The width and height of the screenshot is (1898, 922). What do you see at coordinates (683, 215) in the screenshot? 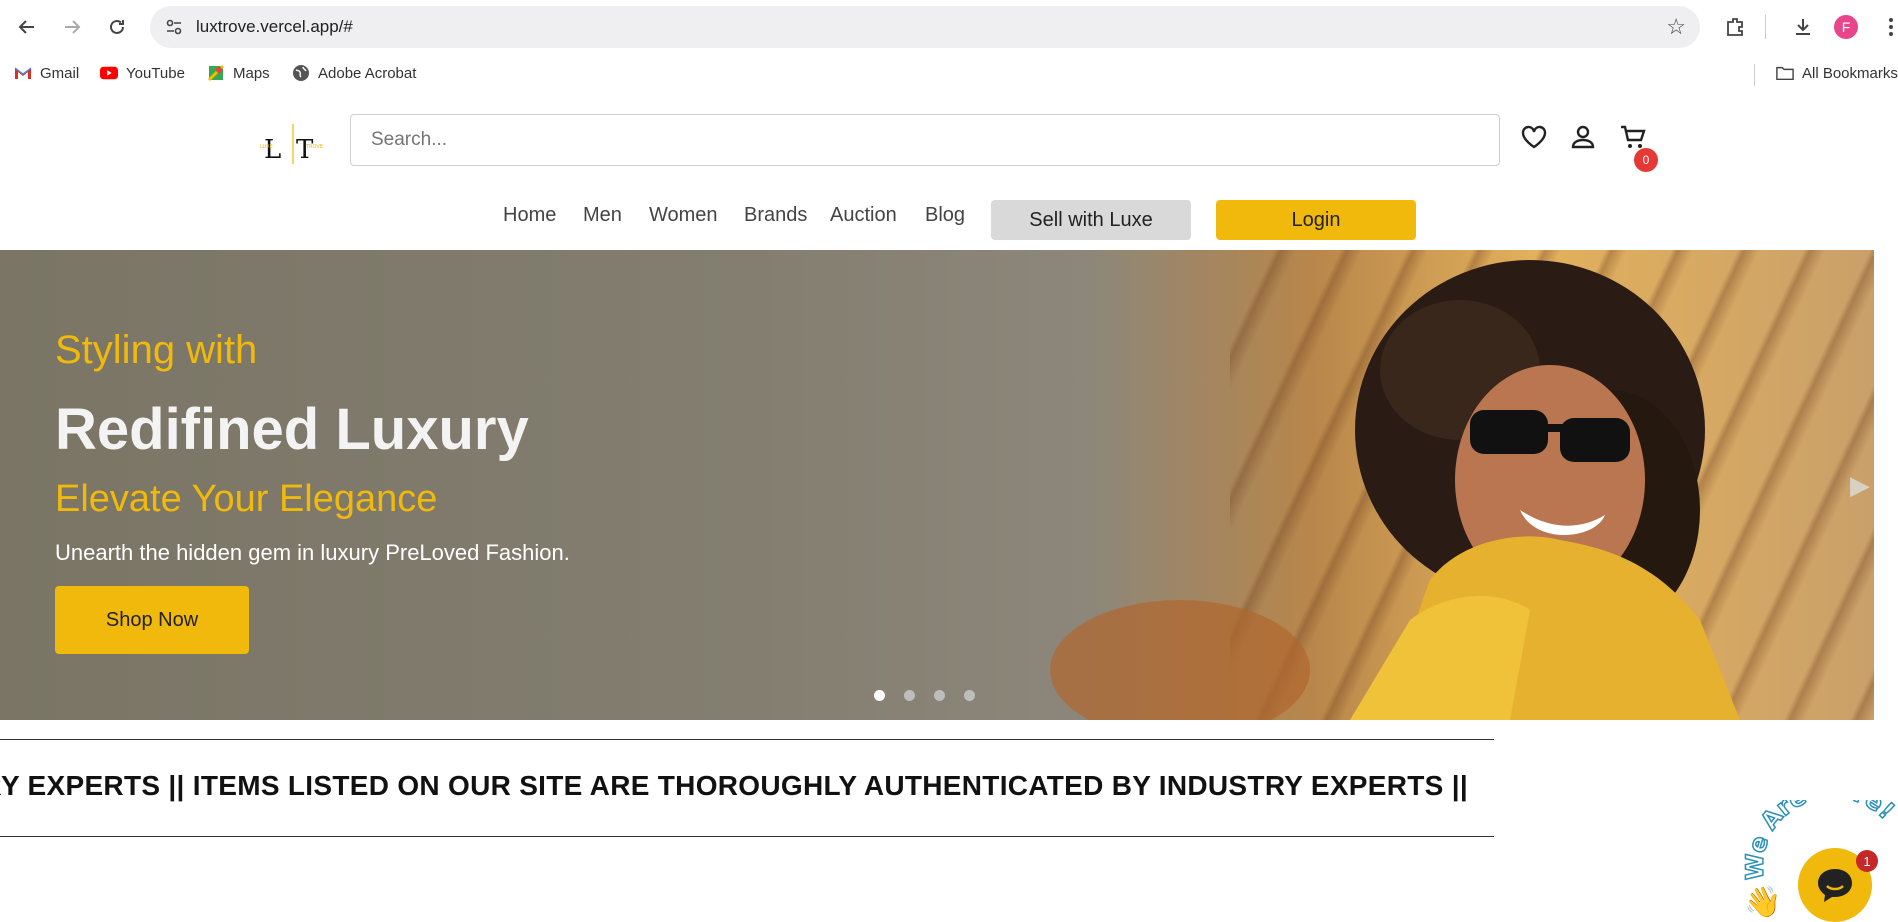
I see `nav-women: Women` at bounding box center [683, 215].